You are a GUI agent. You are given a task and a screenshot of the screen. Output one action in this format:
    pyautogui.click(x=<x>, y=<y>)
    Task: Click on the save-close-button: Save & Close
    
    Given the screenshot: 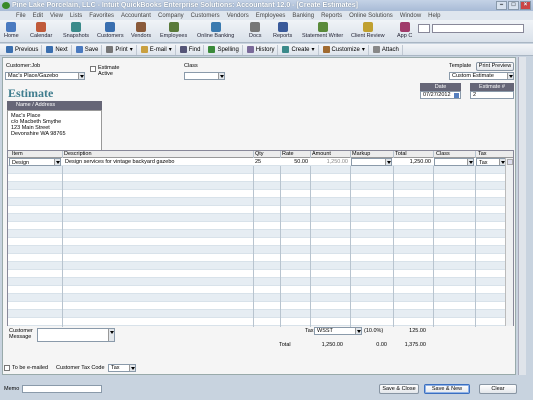 What is the action you would take?
    pyautogui.click(x=399, y=389)
    